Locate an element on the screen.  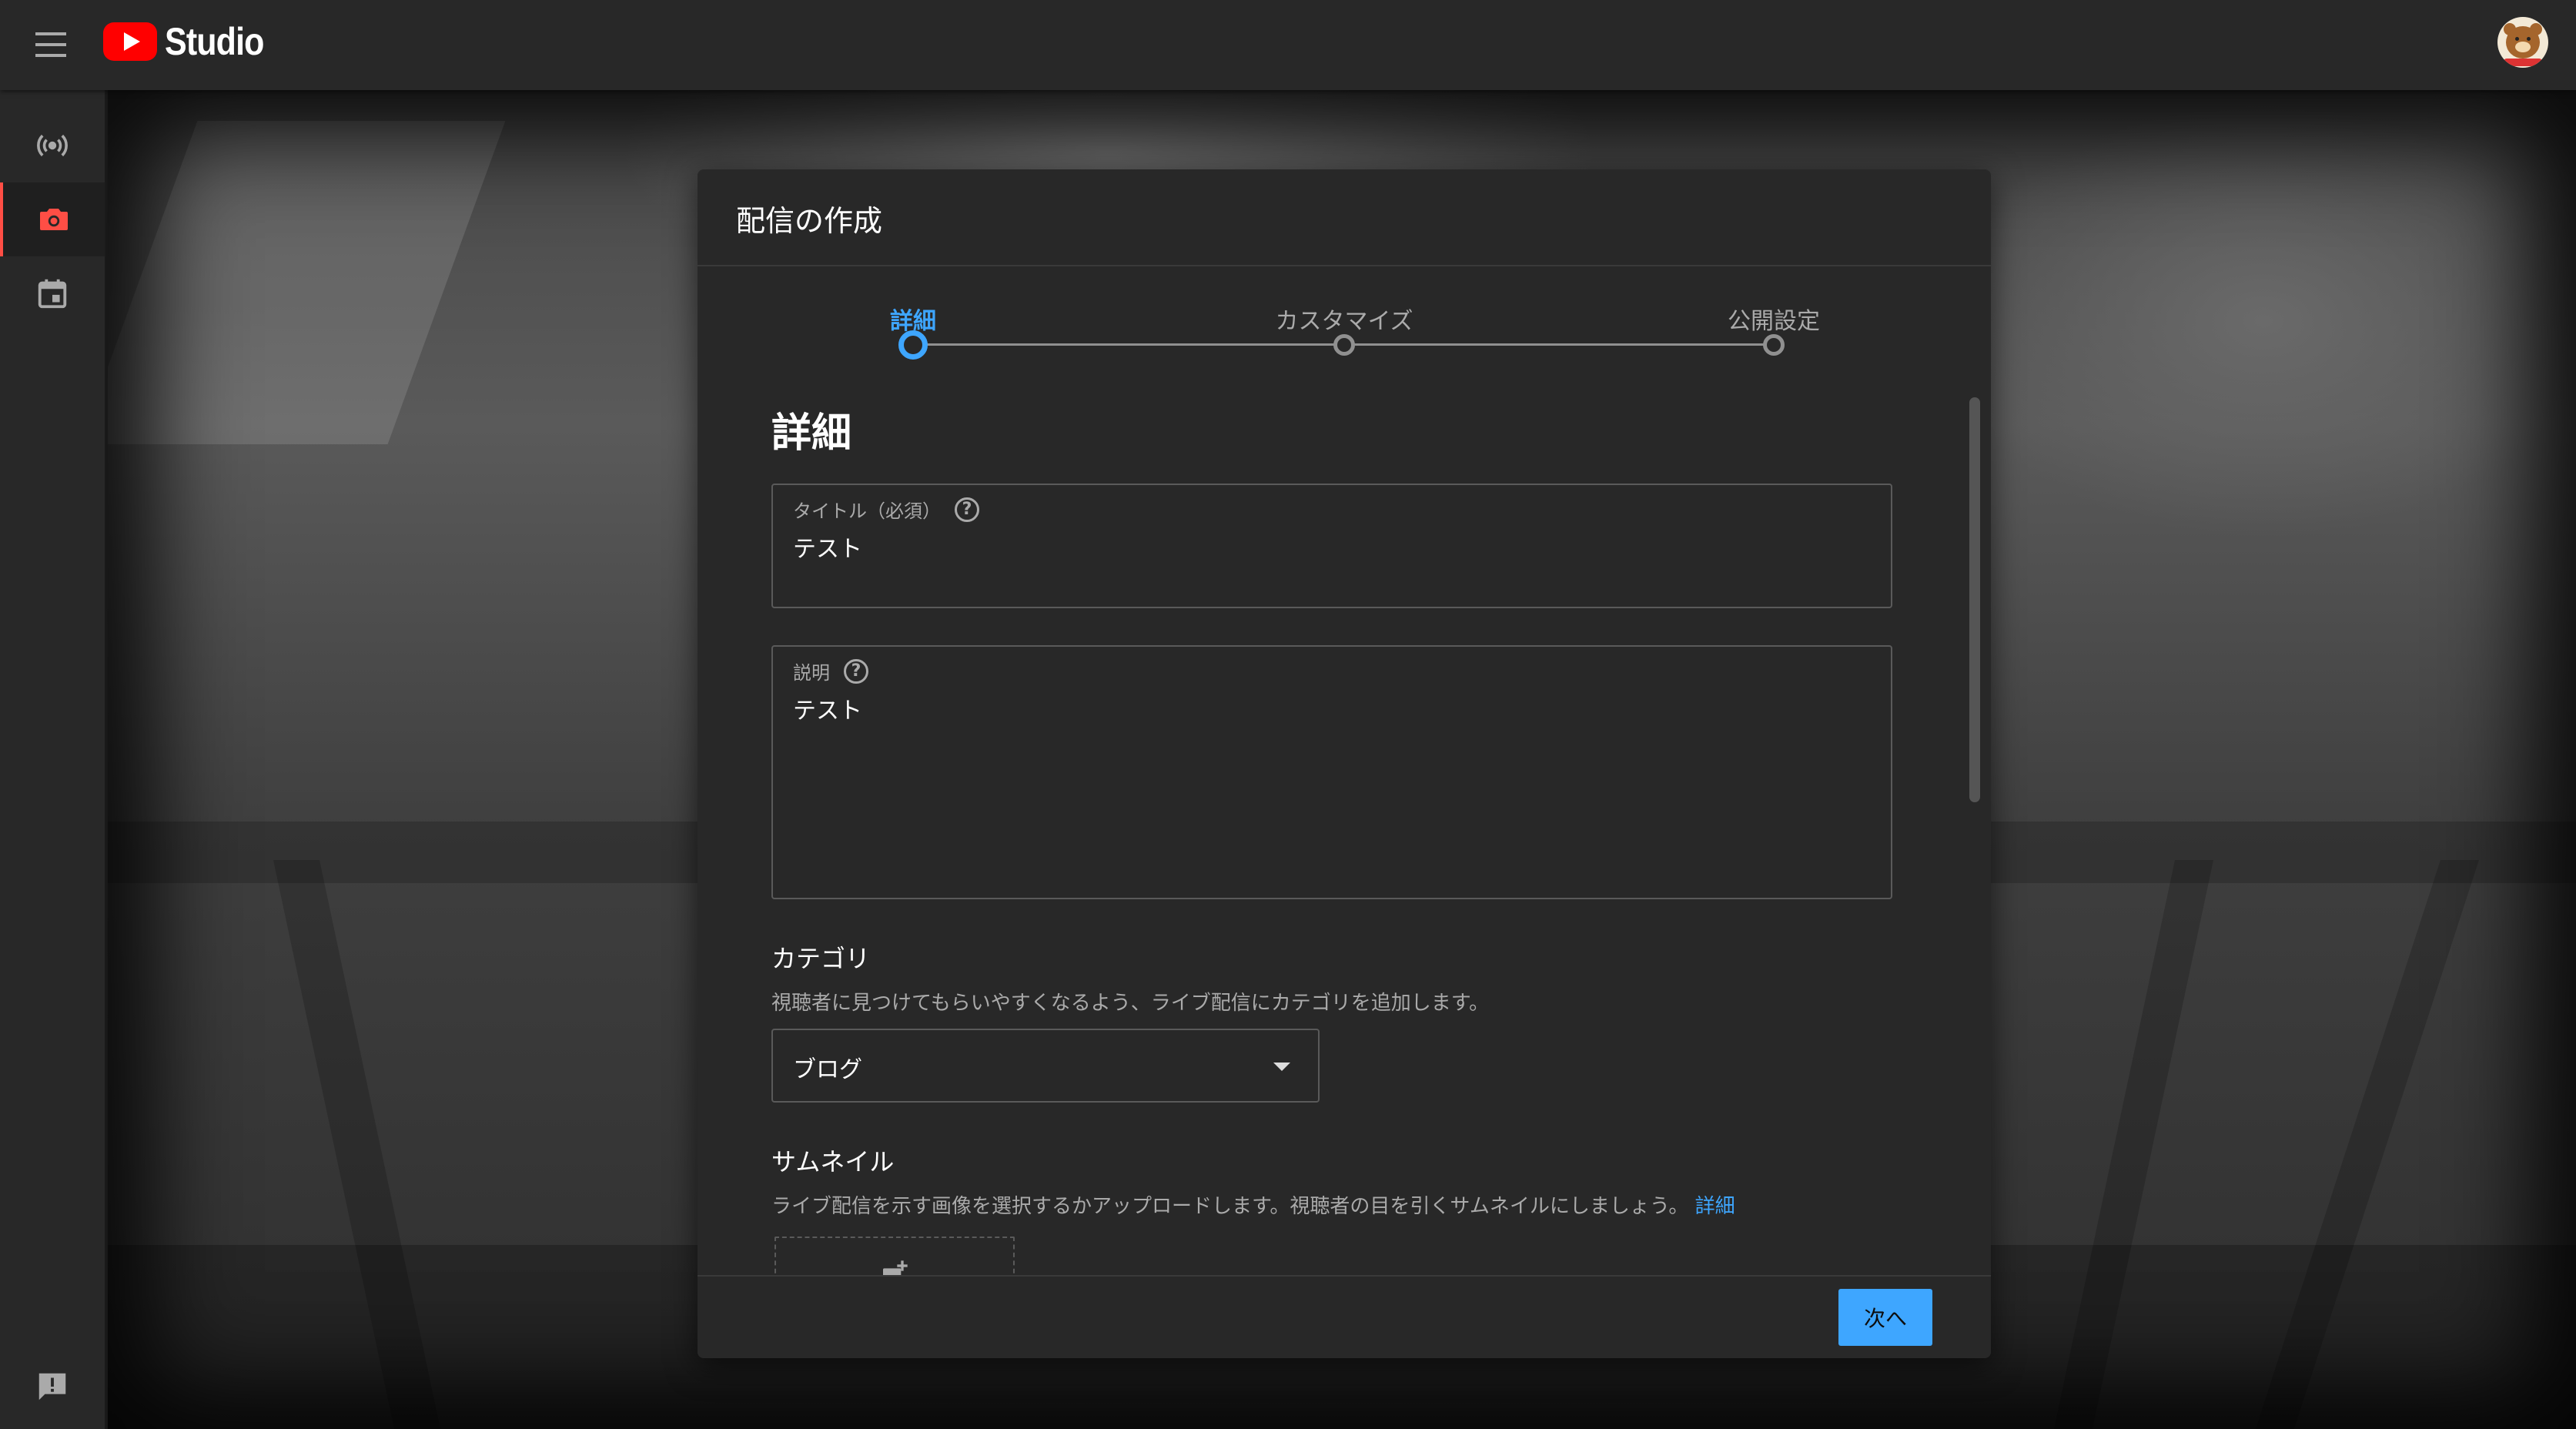
sidebar is located at coordinates (53, 759).